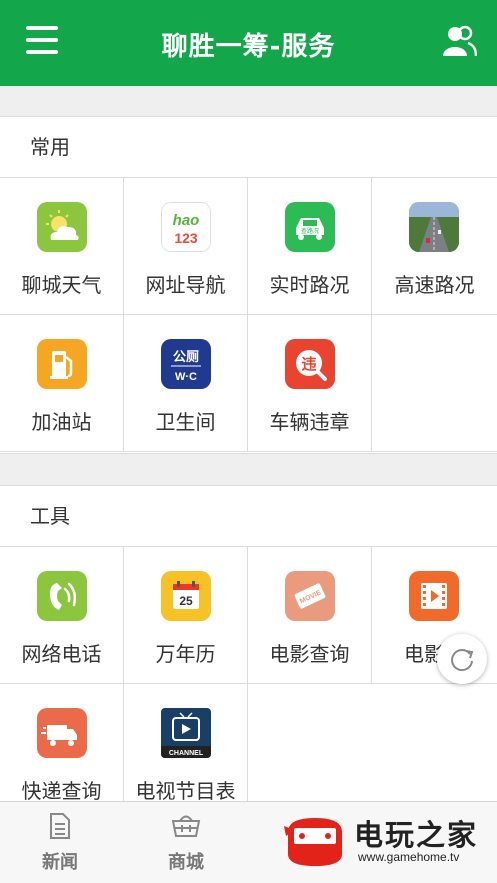 The image size is (497, 883). Describe the element at coordinates (186, 826) in the screenshot. I see `cart-icon` at that location.